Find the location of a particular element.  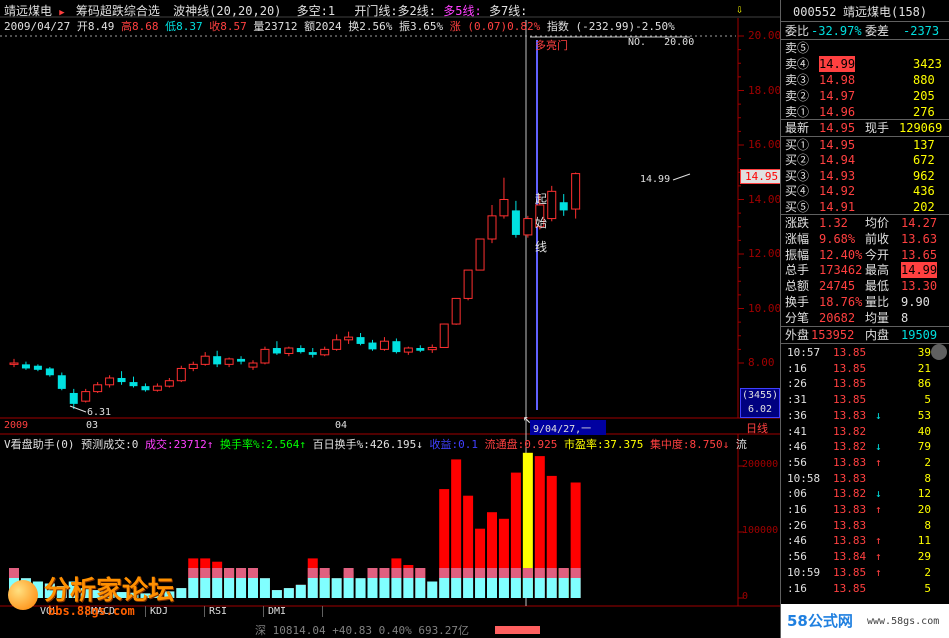

tick-row: :41 13.82 40 is located at coordinates (864, 431).